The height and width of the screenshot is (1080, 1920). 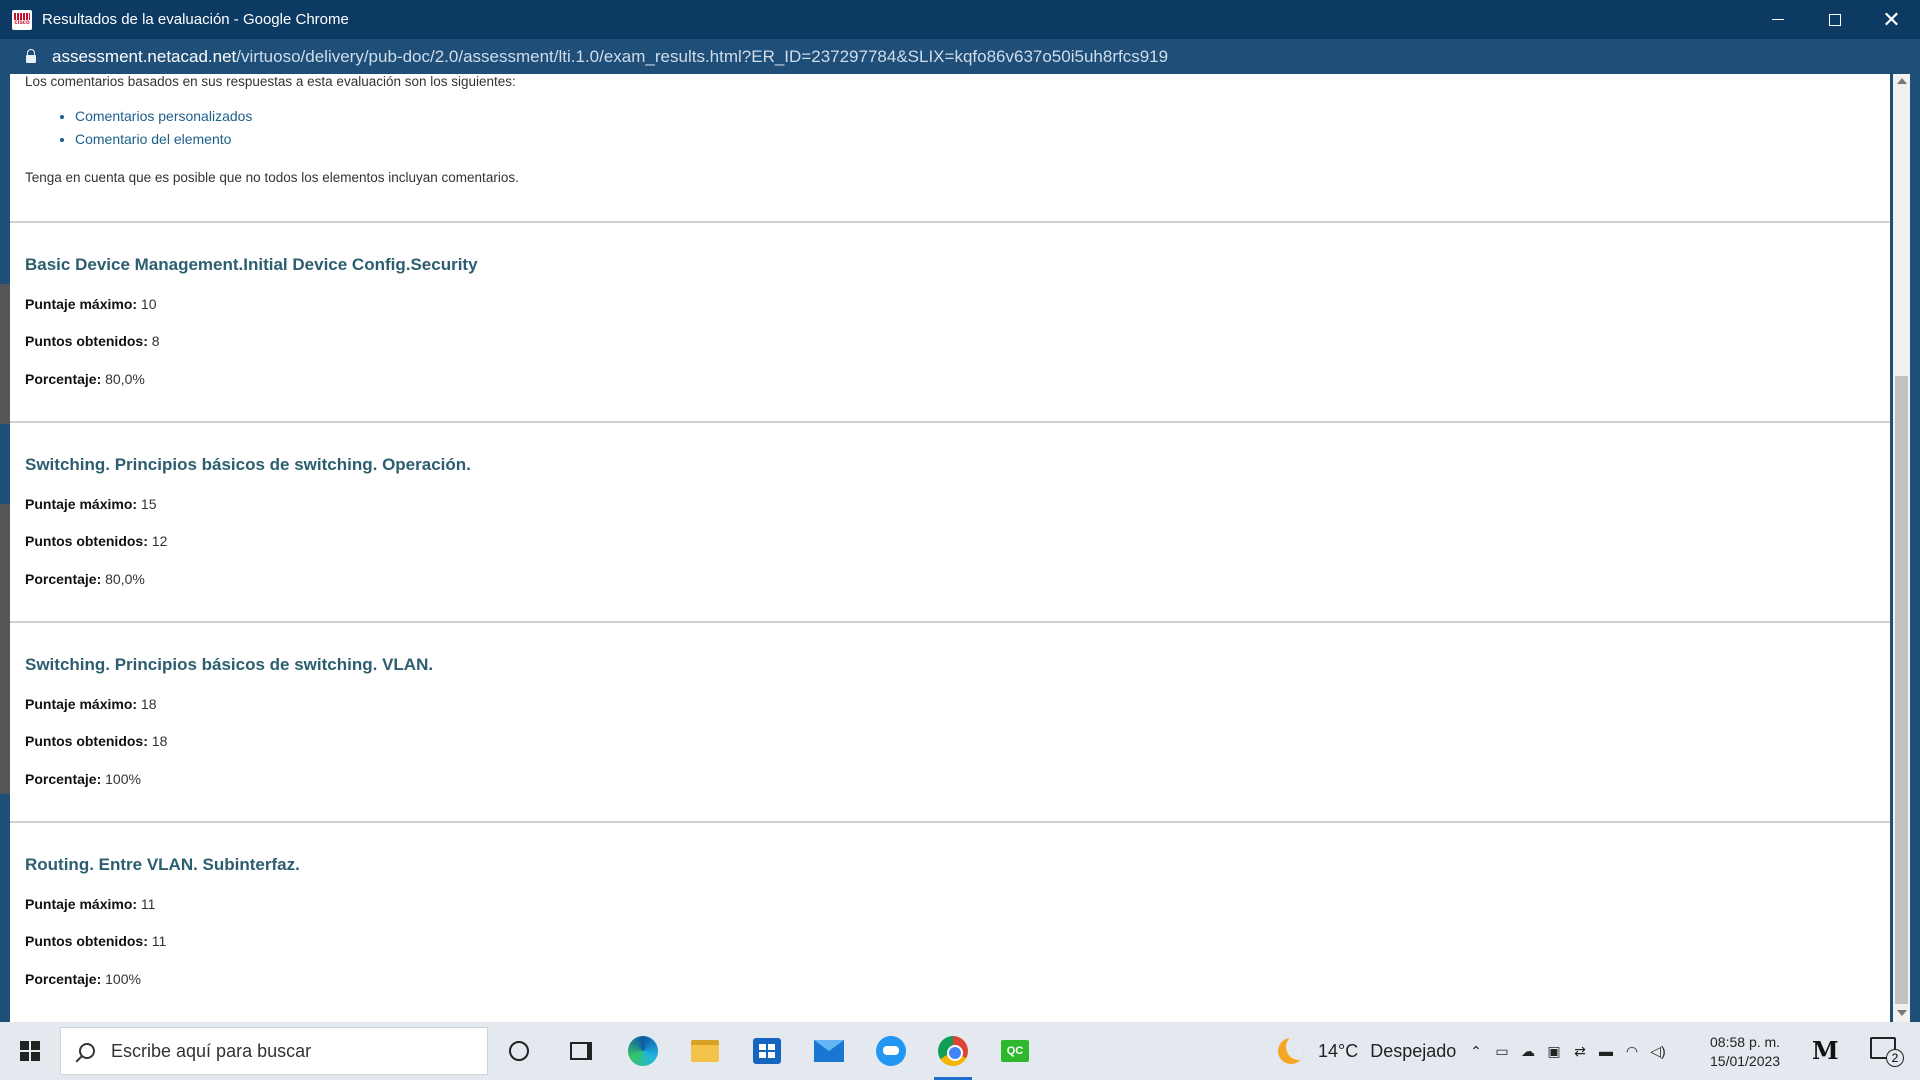 I want to click on lock-icon, so click(x=31, y=55).